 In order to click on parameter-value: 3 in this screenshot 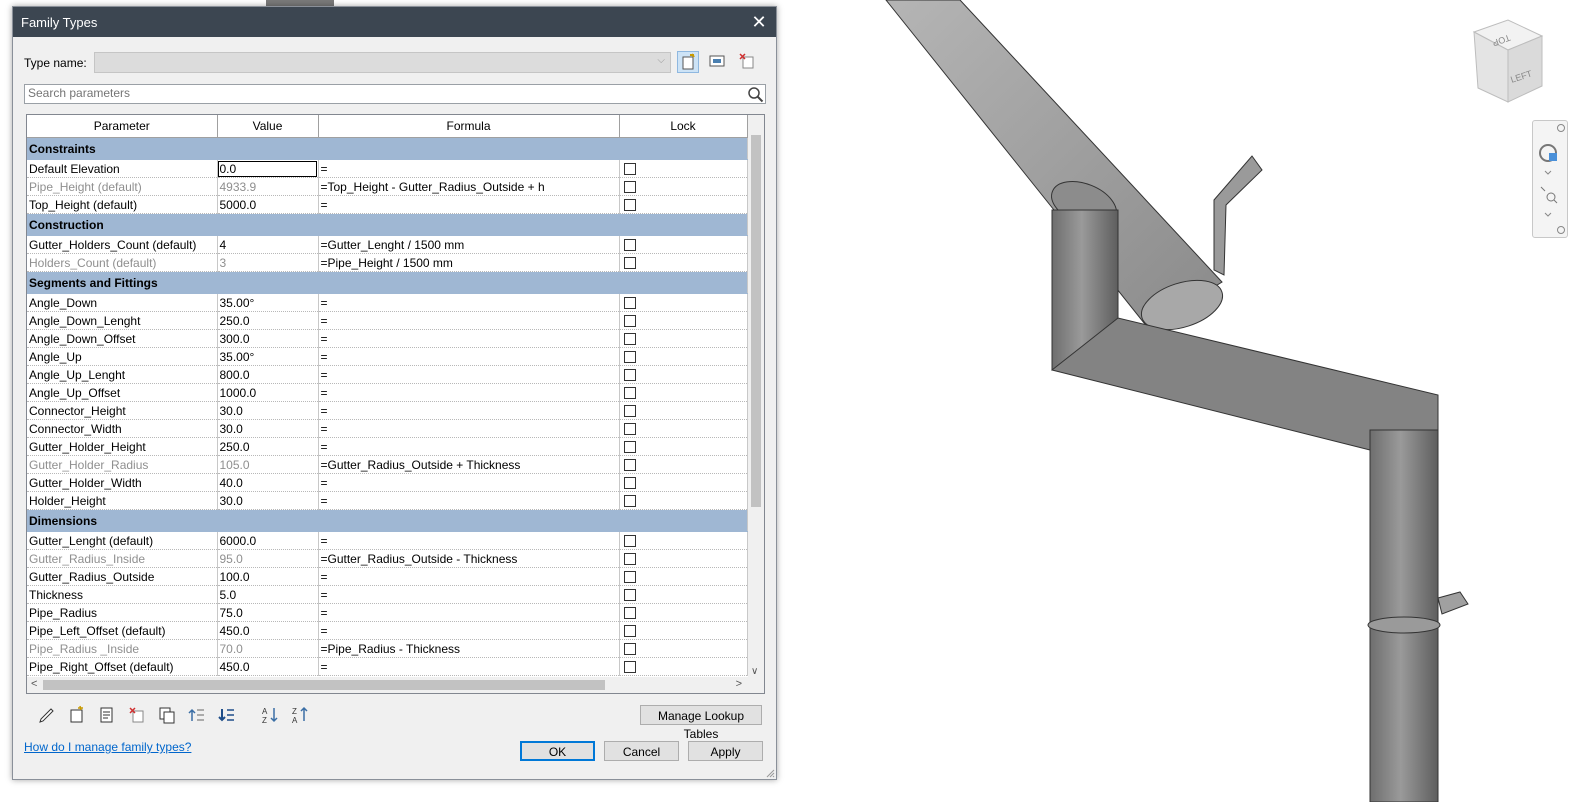, I will do `click(268, 262)`.